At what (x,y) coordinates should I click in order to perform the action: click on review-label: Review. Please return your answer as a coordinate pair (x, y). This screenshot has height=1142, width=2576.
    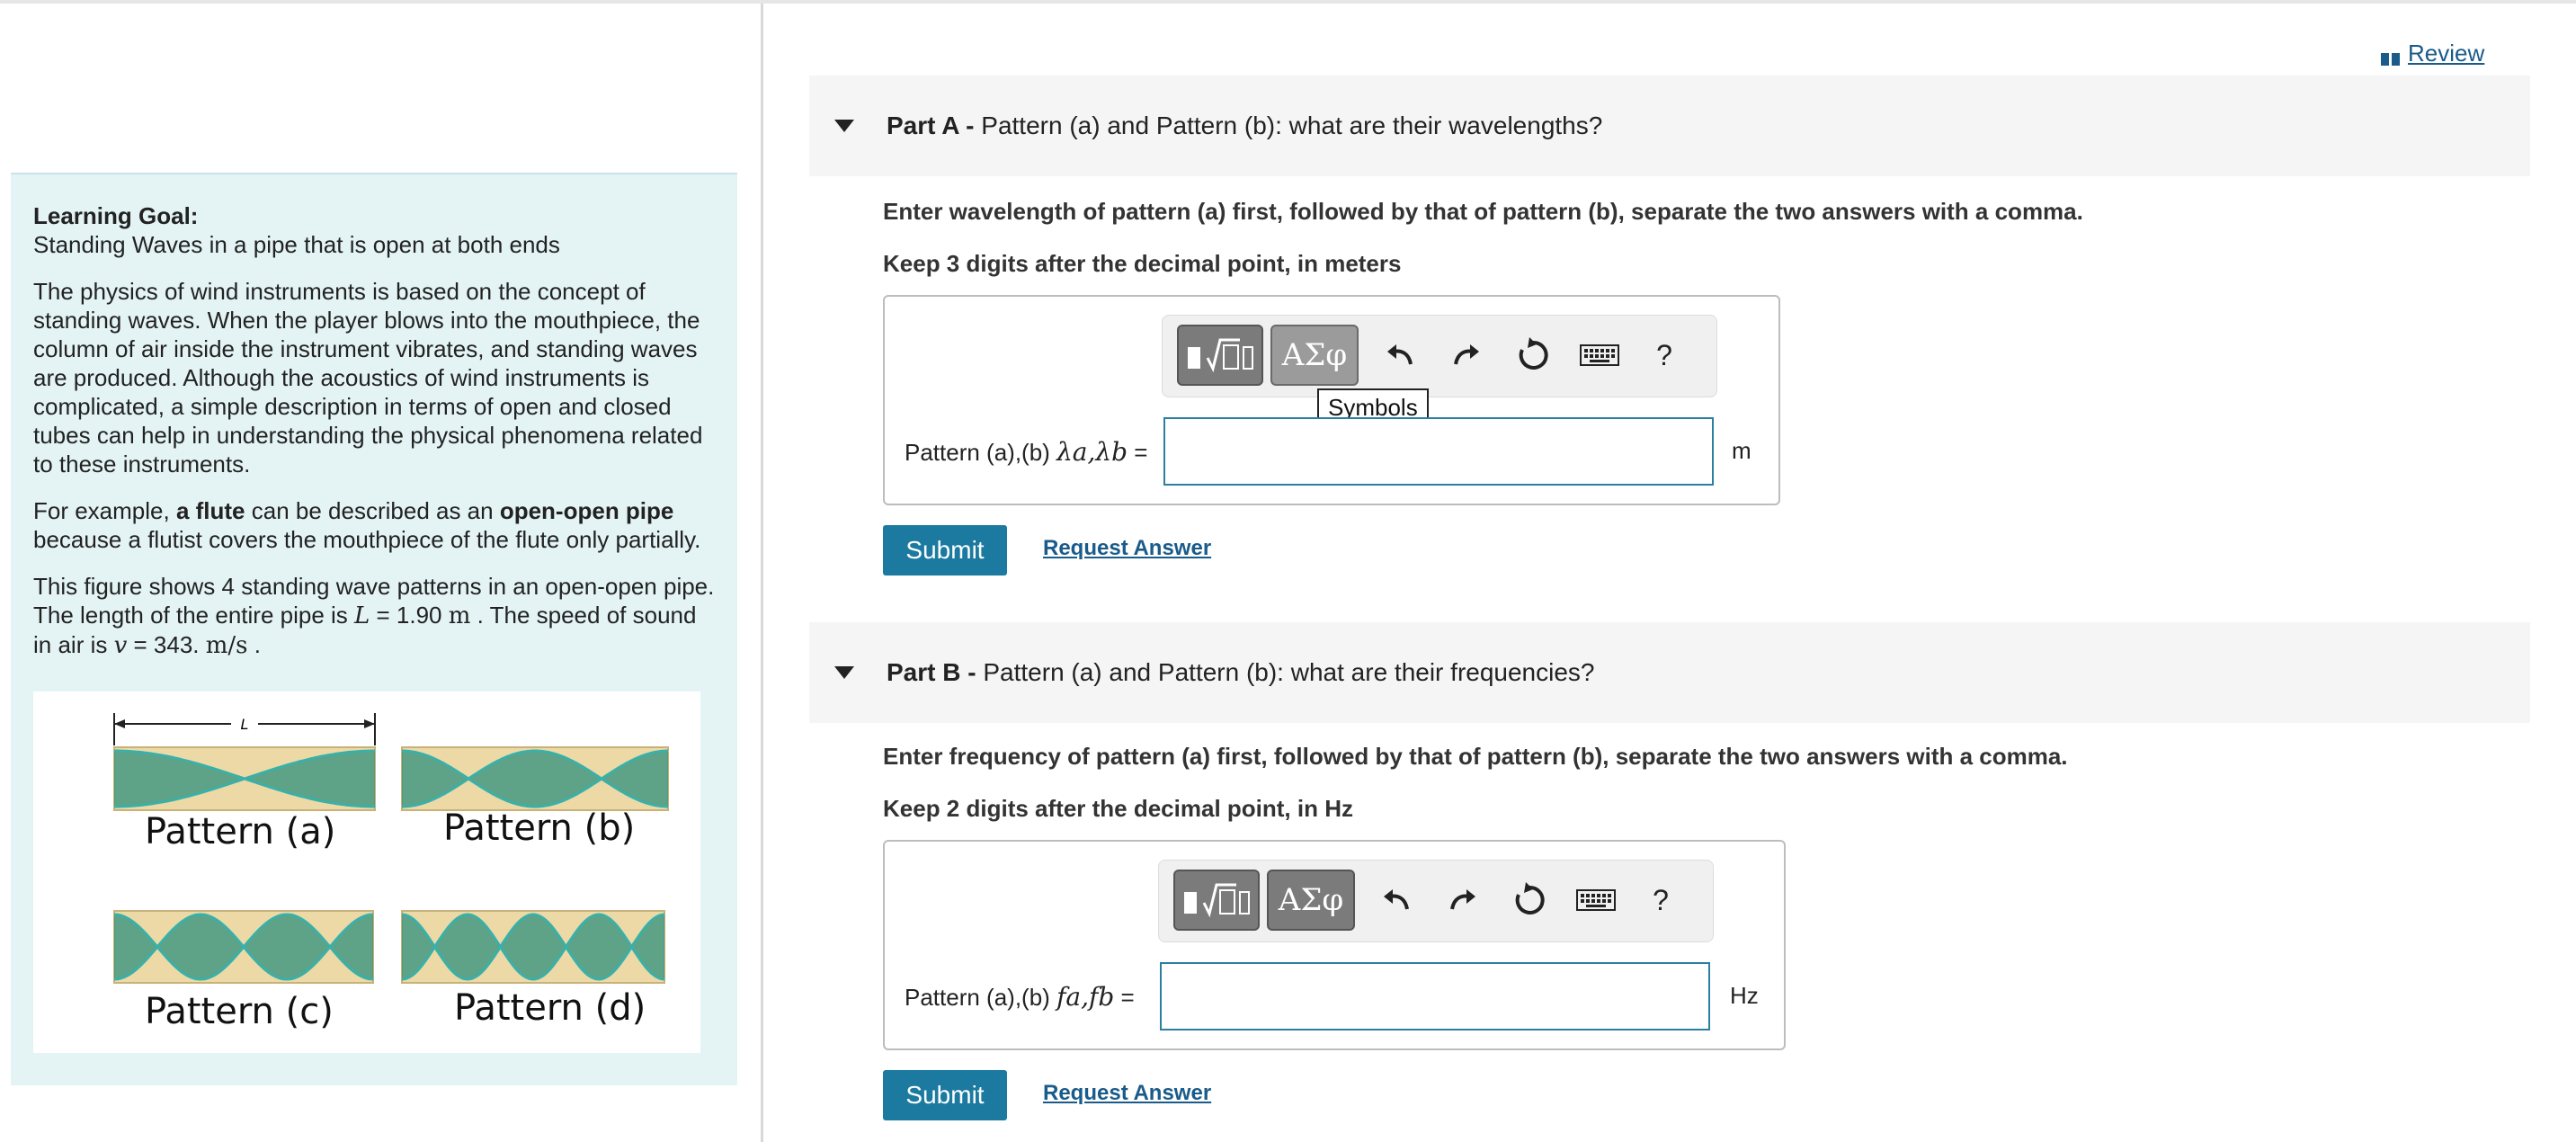
    Looking at the image, I should click on (2446, 53).